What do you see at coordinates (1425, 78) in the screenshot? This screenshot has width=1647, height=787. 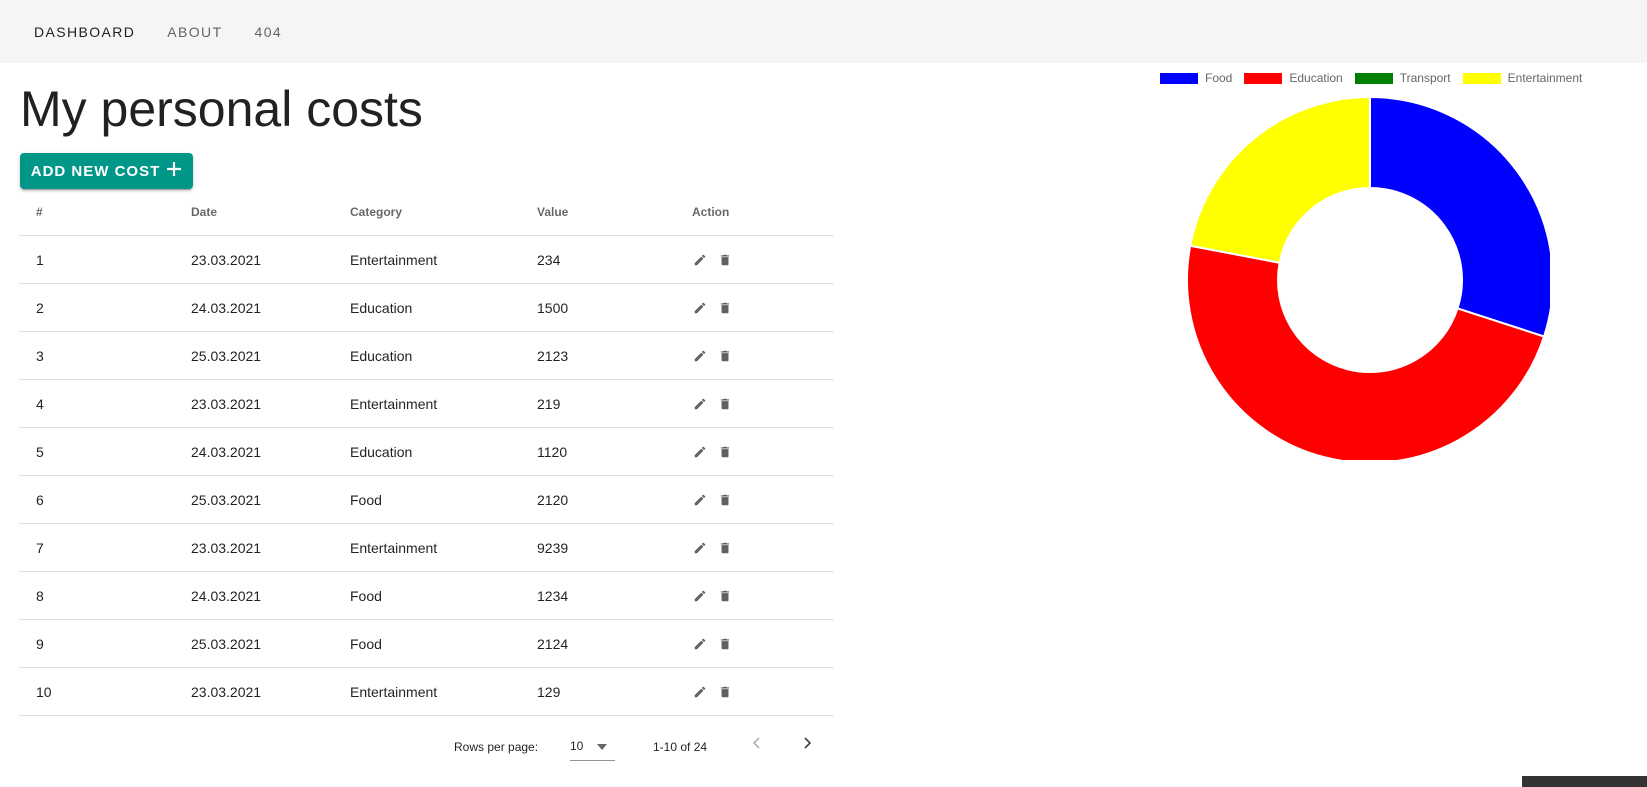 I see `legend-label: Transport` at bounding box center [1425, 78].